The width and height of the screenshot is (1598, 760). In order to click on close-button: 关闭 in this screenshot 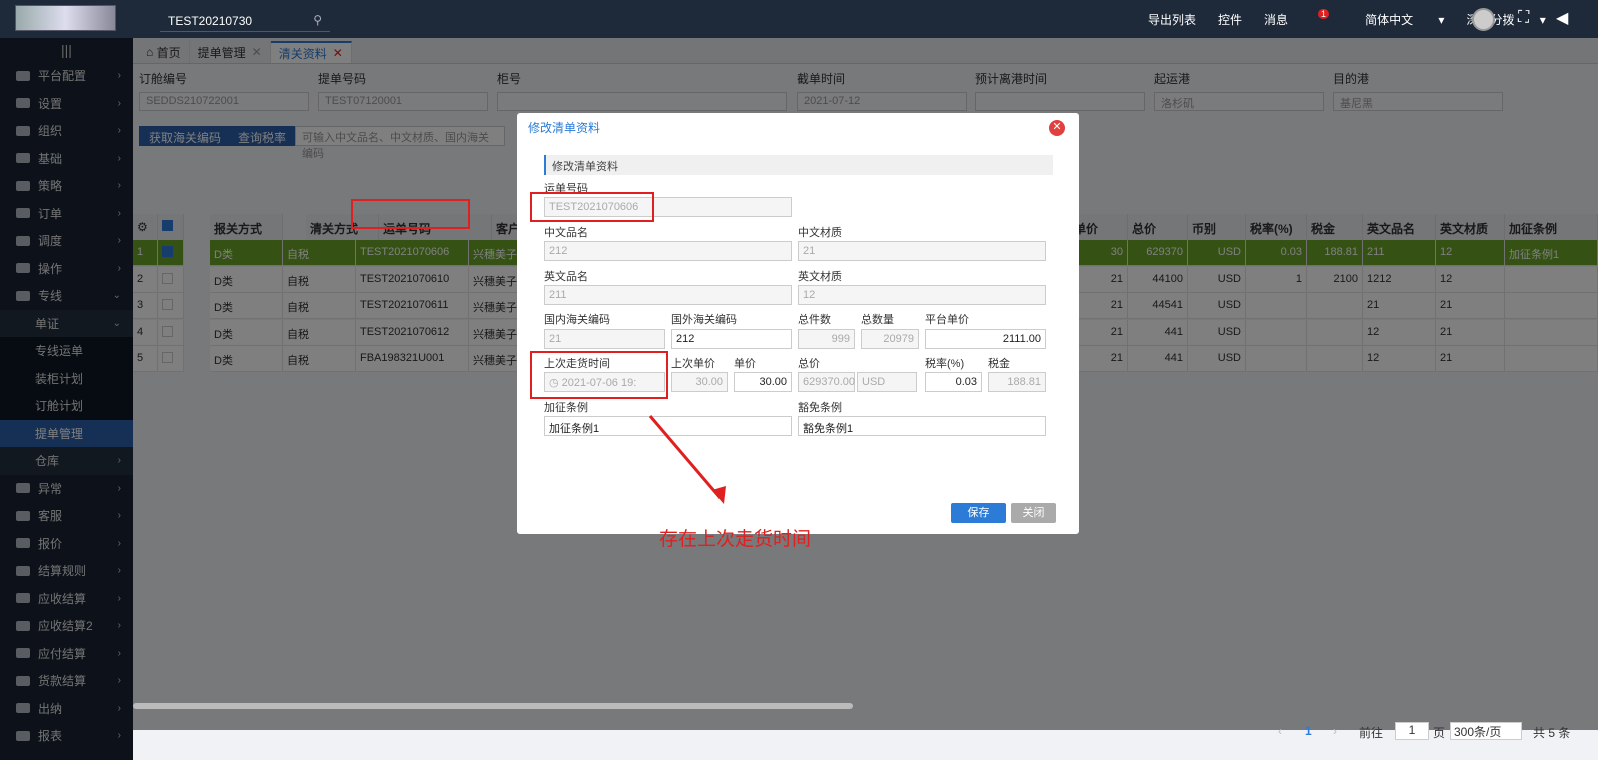, I will do `click(1033, 513)`.